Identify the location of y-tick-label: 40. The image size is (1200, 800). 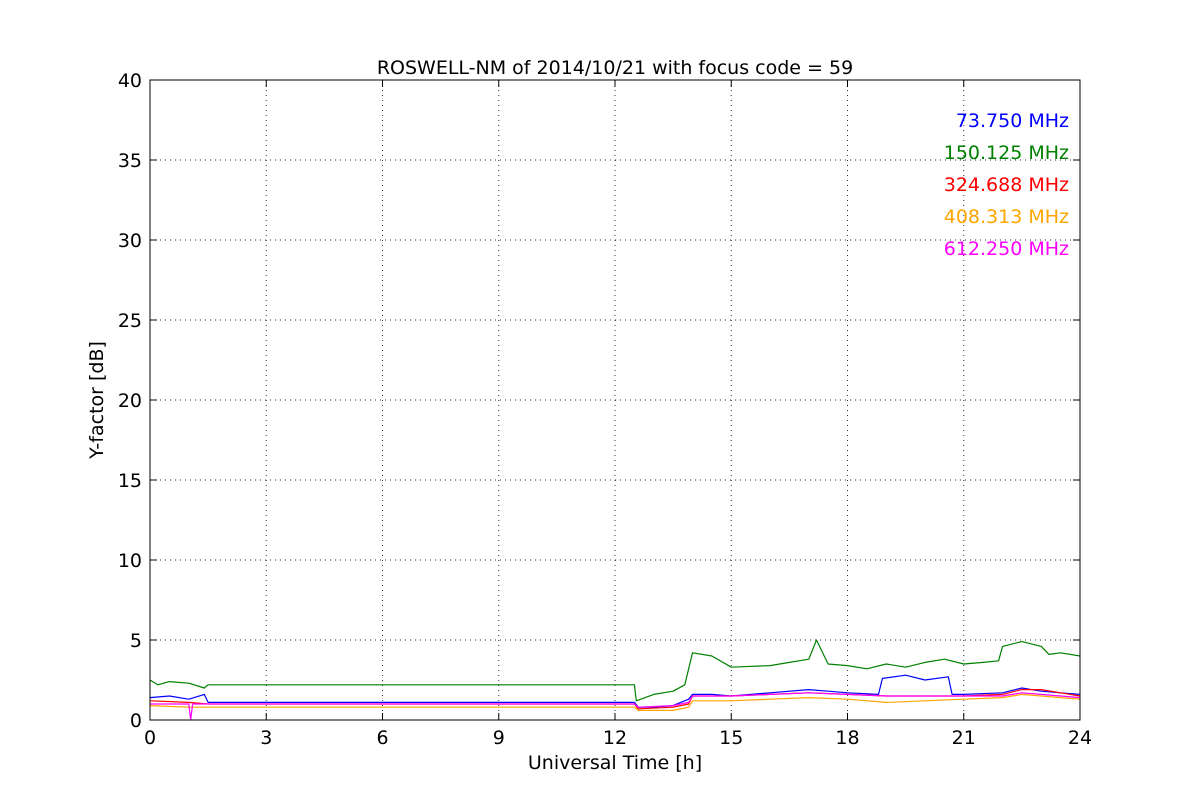
(130, 81).